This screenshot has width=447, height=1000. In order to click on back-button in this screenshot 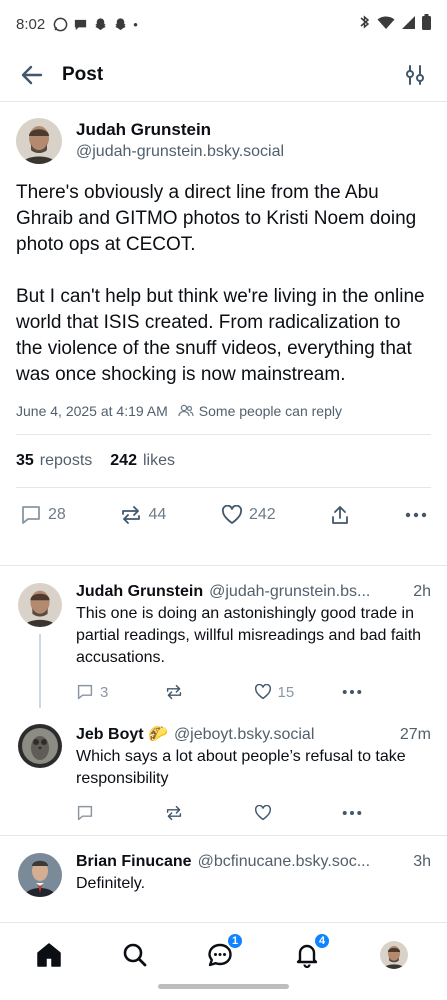, I will do `click(32, 75)`.